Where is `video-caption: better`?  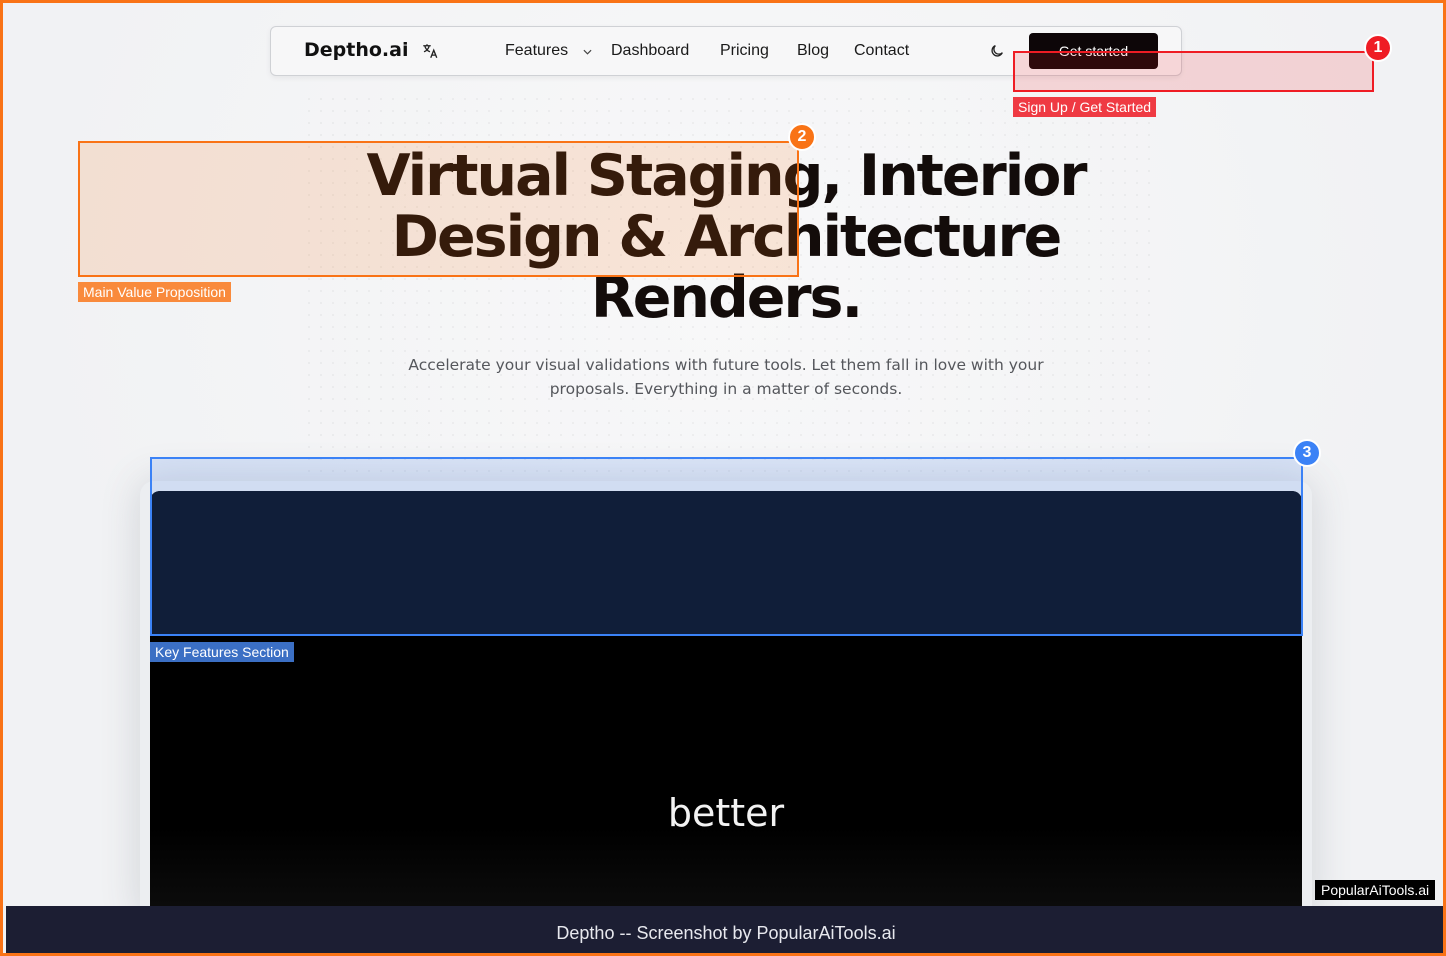 video-caption: better is located at coordinates (726, 813).